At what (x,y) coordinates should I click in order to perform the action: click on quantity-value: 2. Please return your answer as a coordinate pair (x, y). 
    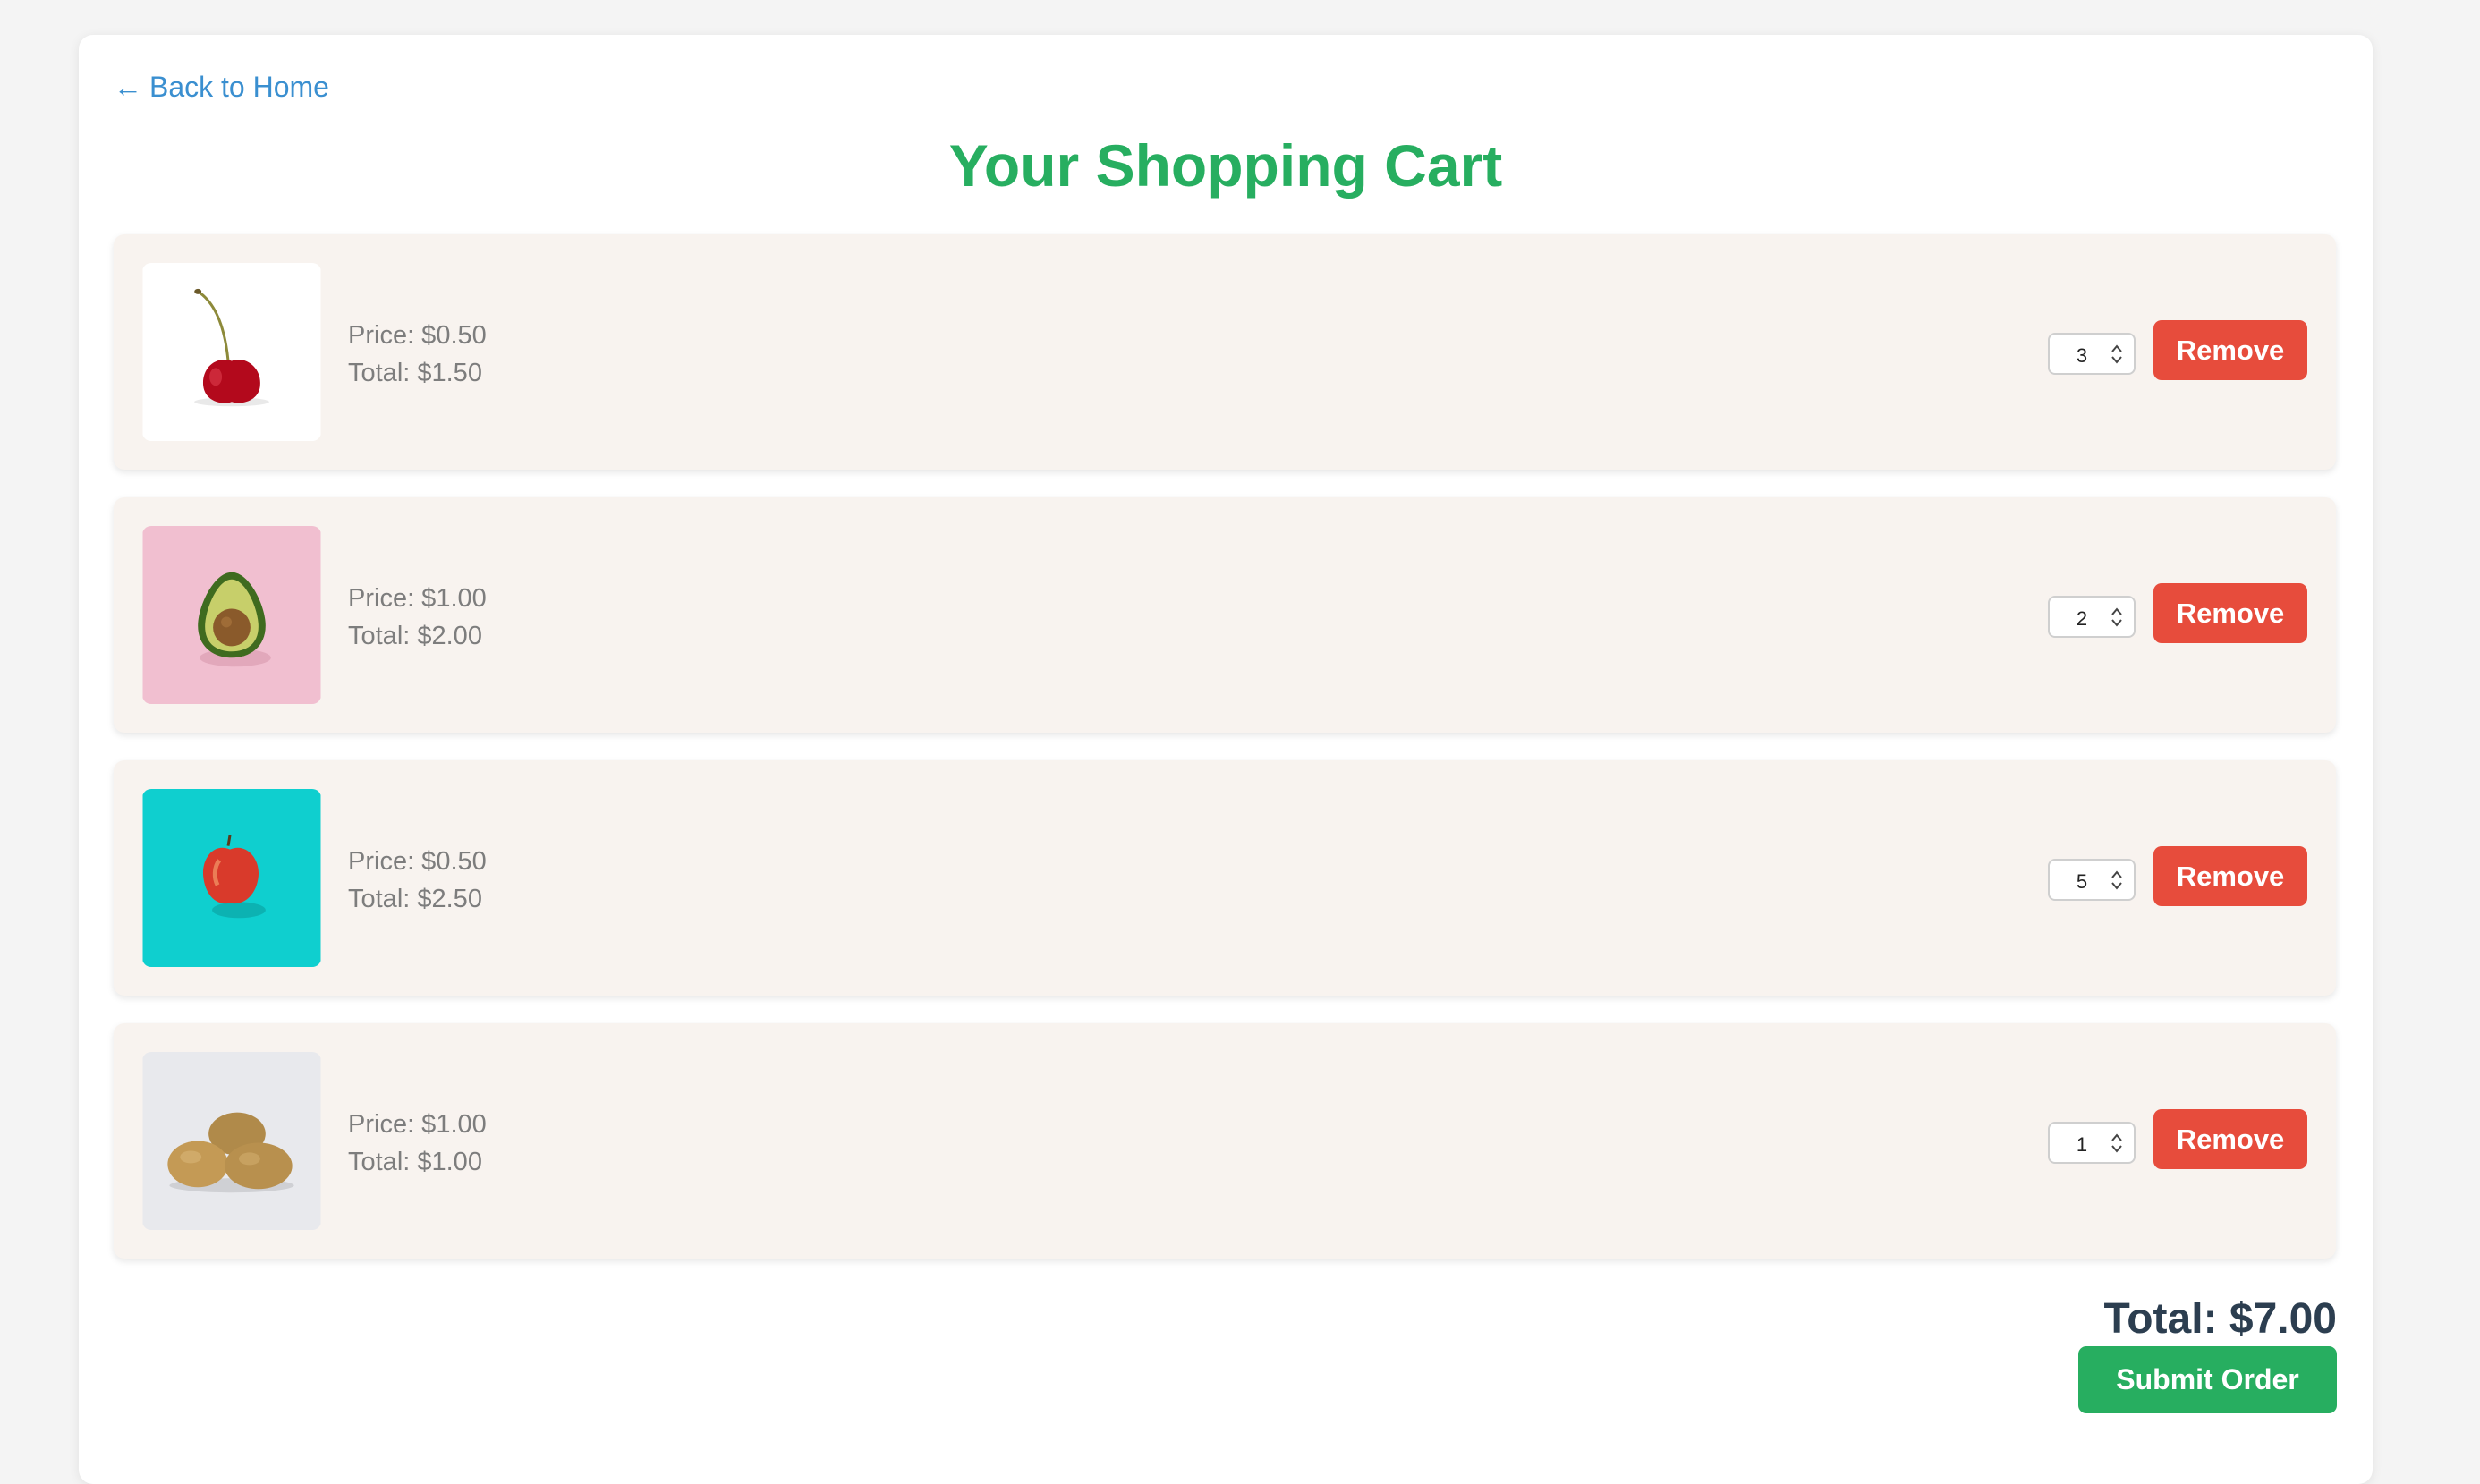
    Looking at the image, I should click on (2082, 618).